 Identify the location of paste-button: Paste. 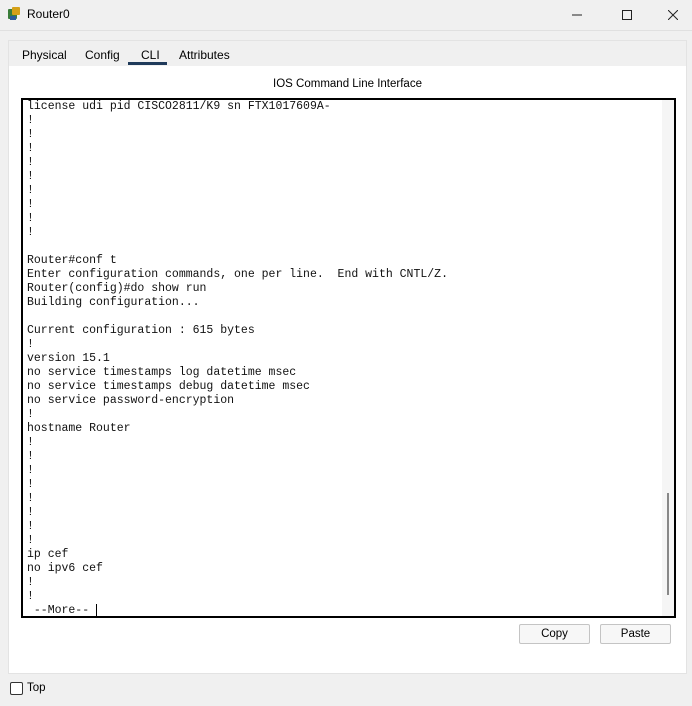
(635, 634).